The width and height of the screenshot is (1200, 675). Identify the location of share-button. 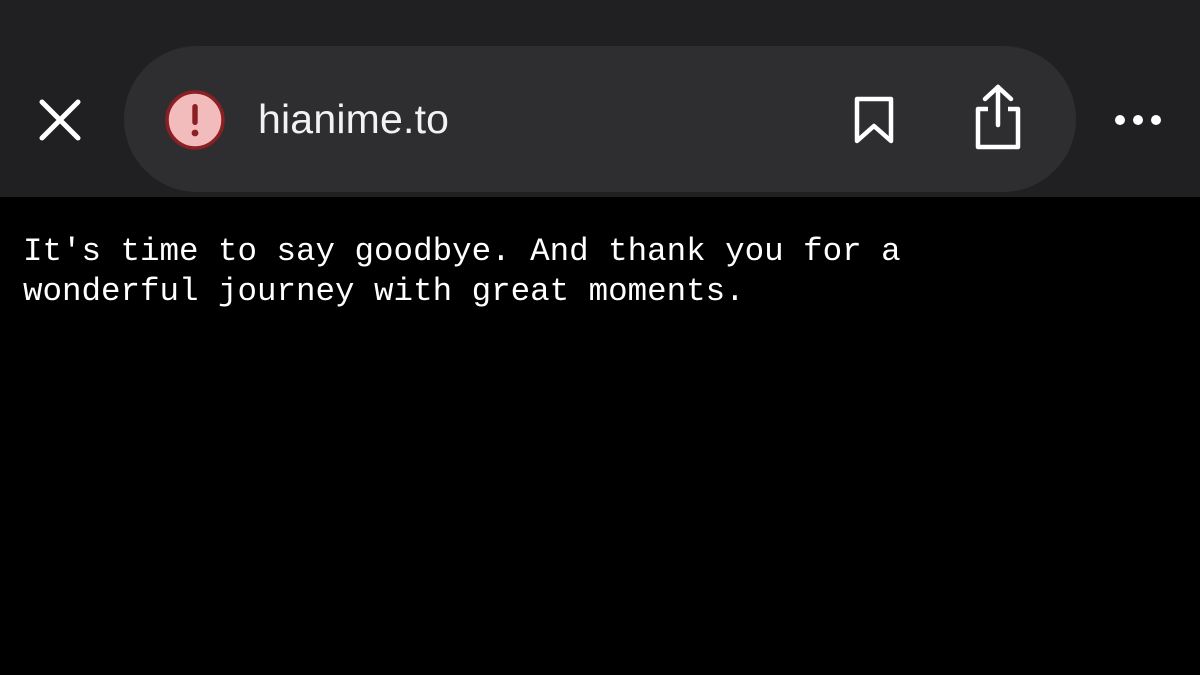
(998, 118).